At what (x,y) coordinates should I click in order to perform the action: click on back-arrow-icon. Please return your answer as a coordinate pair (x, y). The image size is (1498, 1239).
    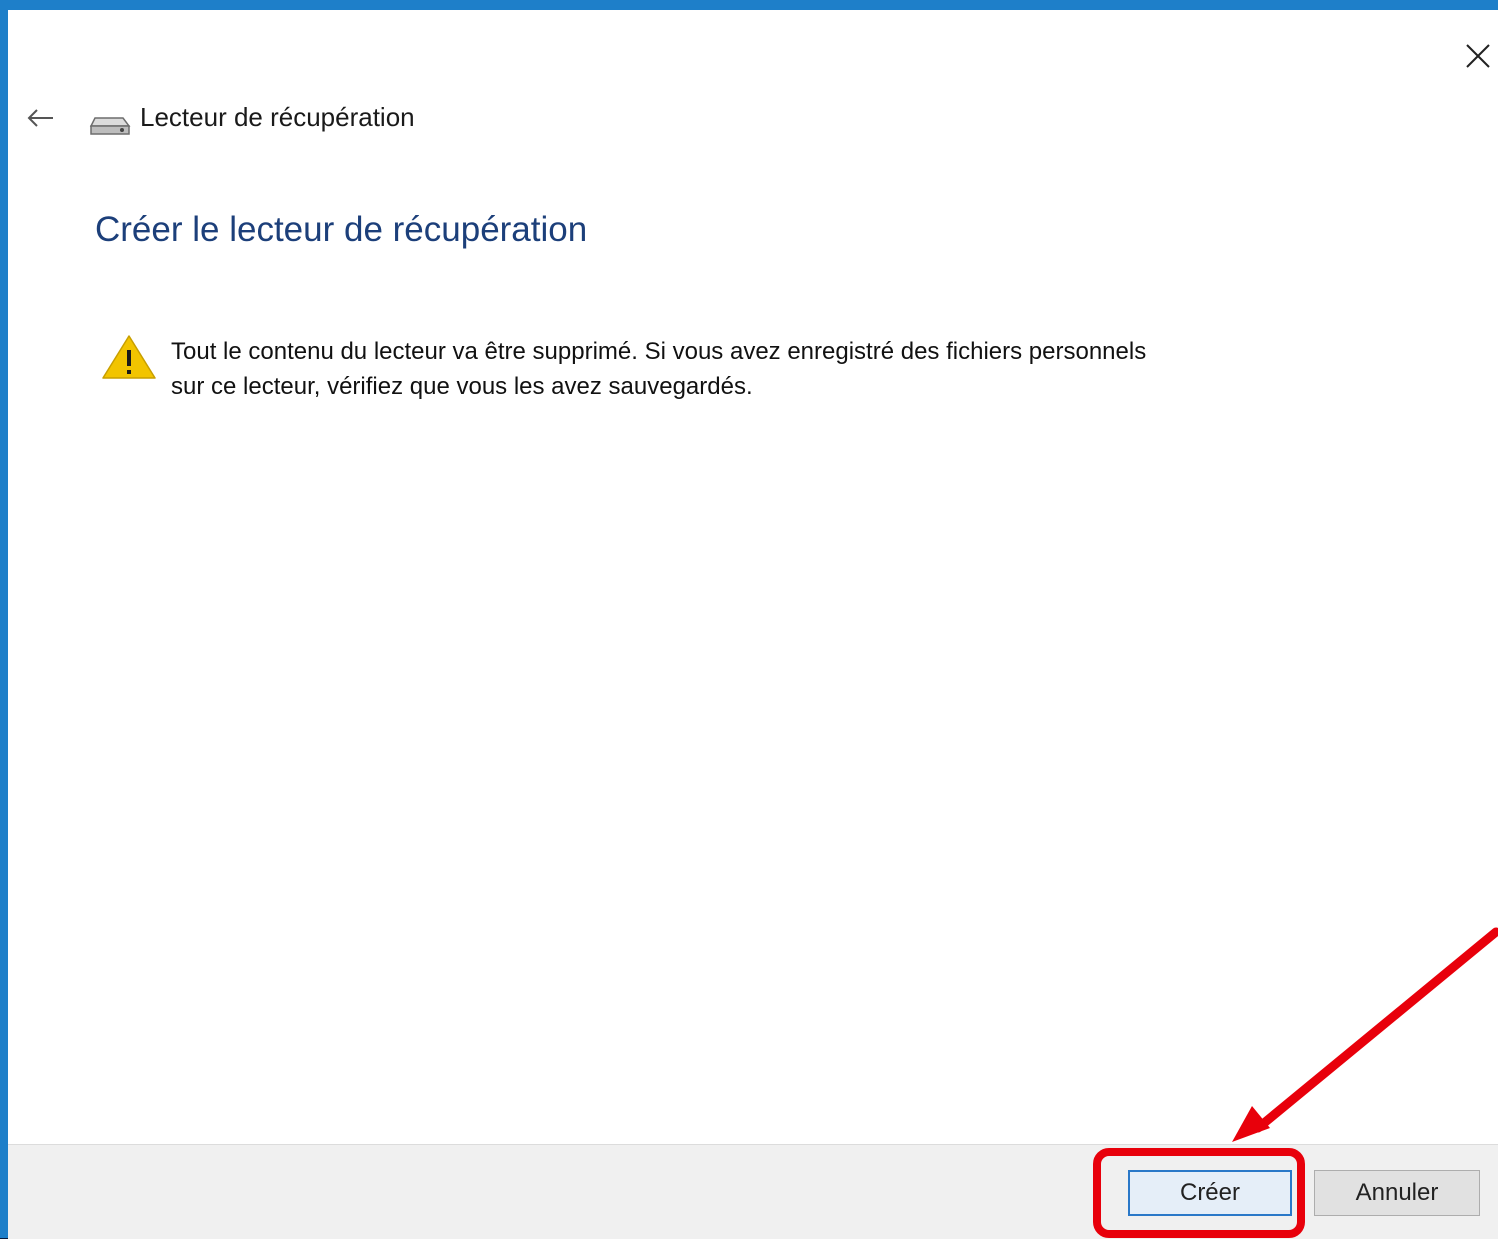
    Looking at the image, I should click on (40, 118).